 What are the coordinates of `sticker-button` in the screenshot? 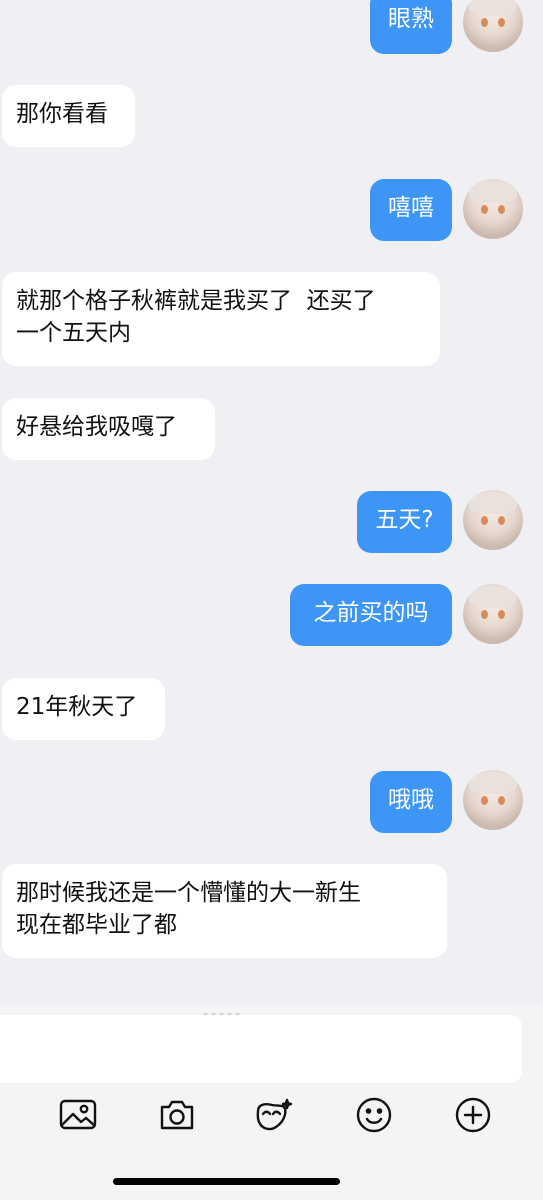 It's located at (274, 1117).